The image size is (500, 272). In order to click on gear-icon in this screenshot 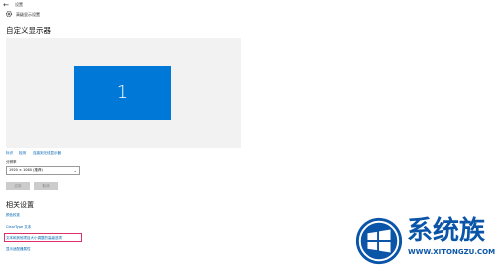, I will do `click(9, 14)`.